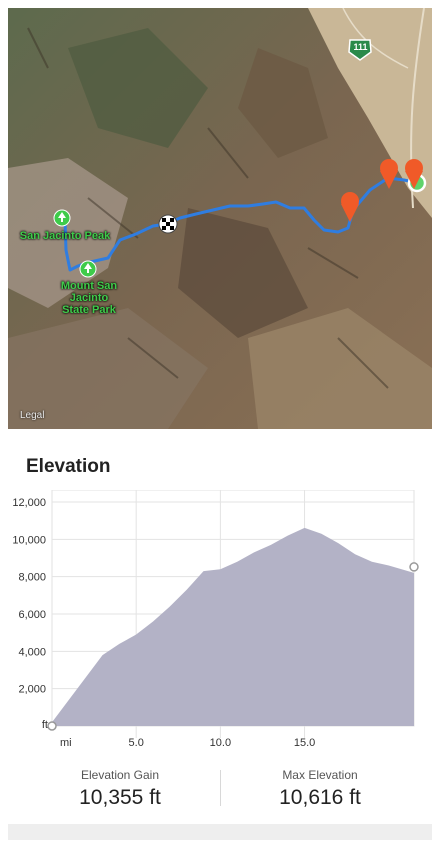 This screenshot has width=440, height=847. Describe the element at coordinates (62, 218) in the screenshot. I see `poi-tree-icon-peak` at that location.